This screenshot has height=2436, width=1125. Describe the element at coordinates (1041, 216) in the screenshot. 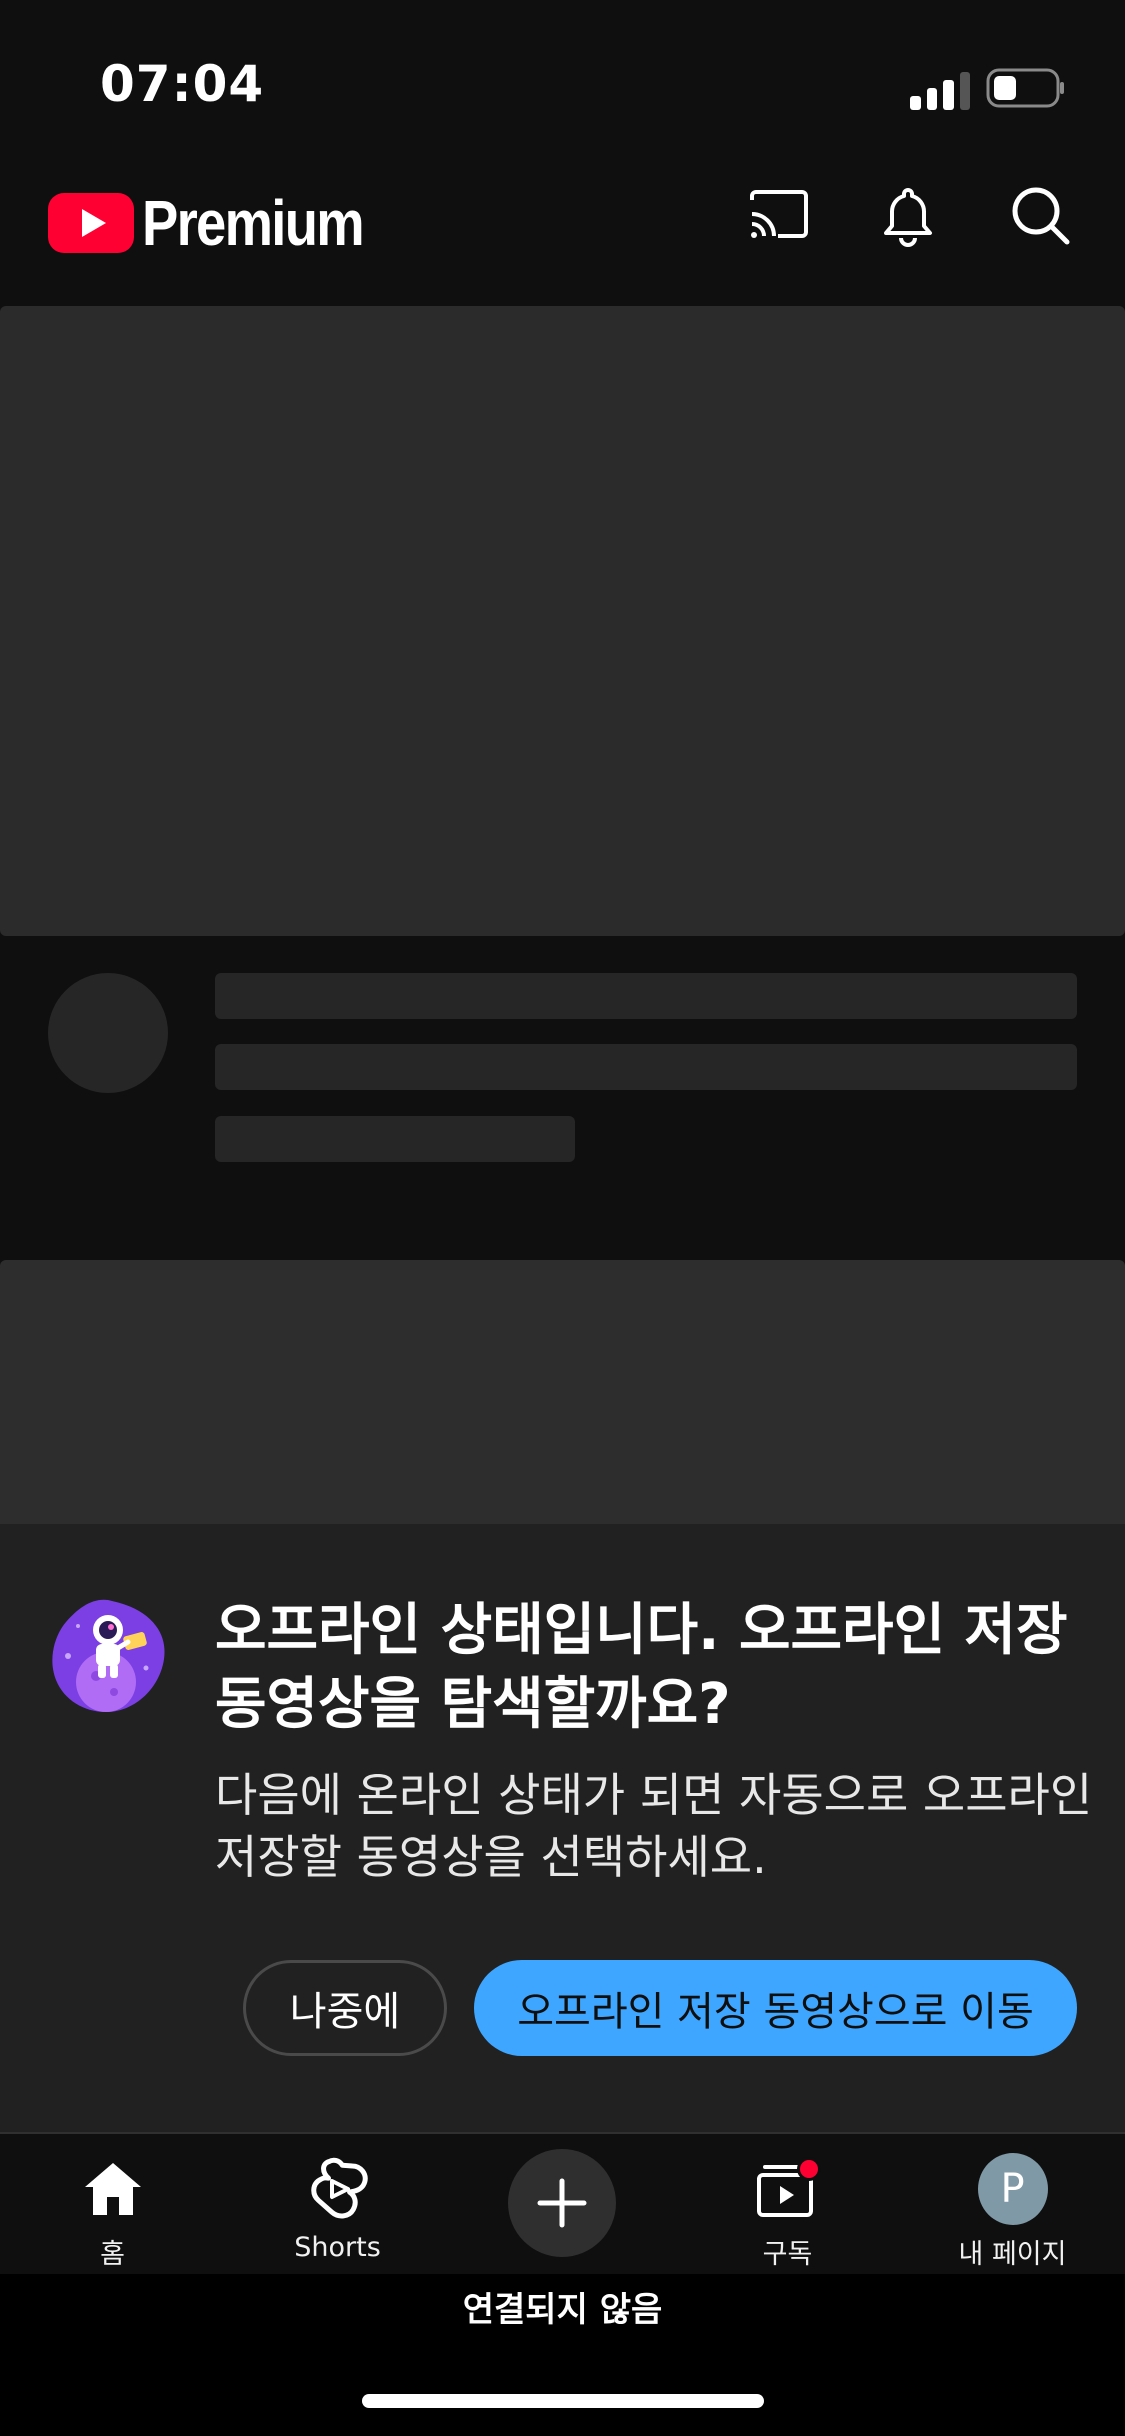

I see `search-icon` at that location.